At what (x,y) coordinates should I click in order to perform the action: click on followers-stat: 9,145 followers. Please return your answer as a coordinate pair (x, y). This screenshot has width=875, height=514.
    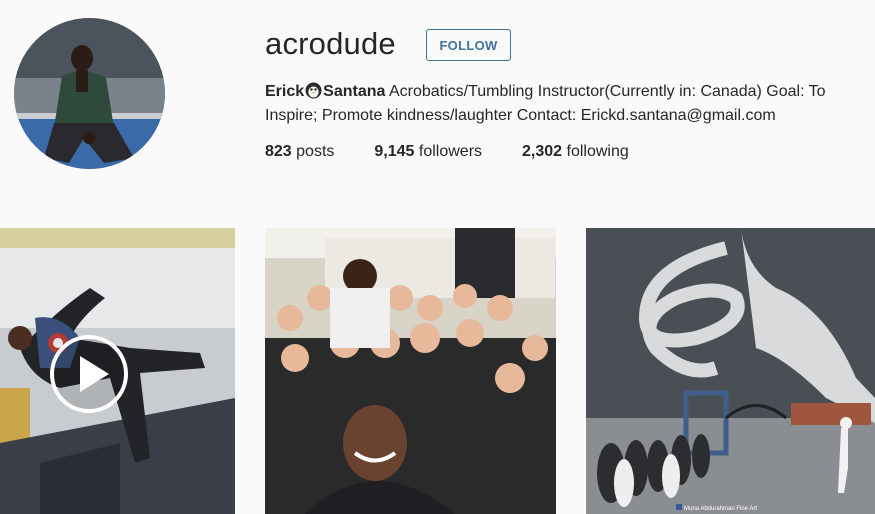
    Looking at the image, I should click on (428, 152).